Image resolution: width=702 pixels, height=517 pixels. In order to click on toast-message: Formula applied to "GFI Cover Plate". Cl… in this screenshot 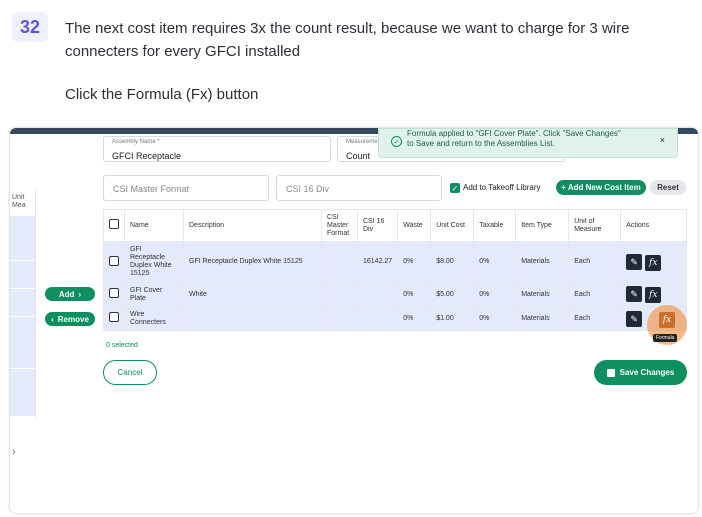, I will do `click(514, 139)`.